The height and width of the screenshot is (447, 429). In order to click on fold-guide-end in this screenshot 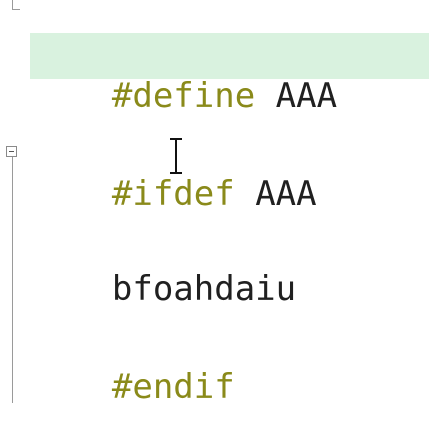, I will do `click(16, 9)`.